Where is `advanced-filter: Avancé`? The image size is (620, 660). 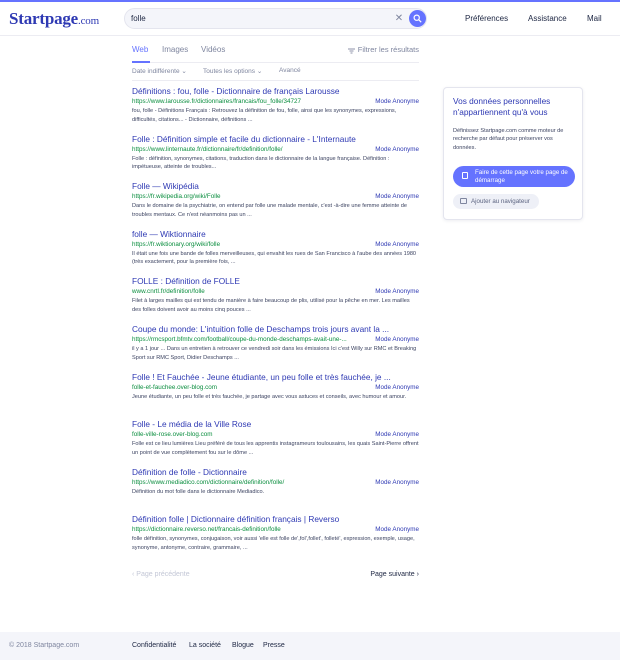 advanced-filter: Avancé is located at coordinates (290, 70).